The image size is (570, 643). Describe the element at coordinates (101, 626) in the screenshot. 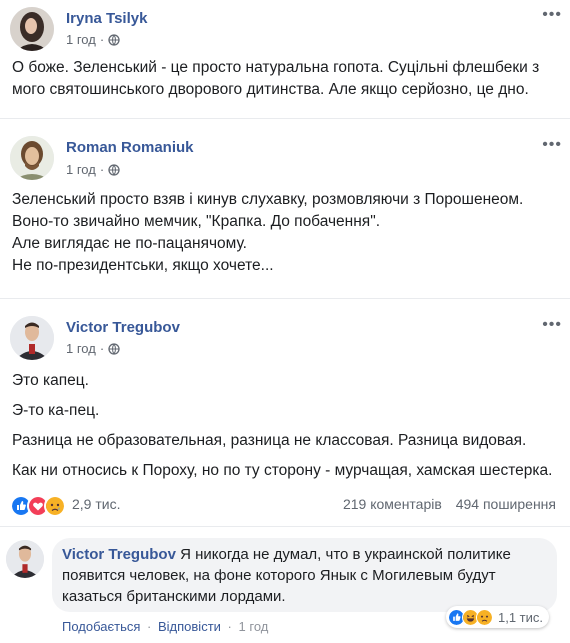

I see `like-link: Подобається` at that location.